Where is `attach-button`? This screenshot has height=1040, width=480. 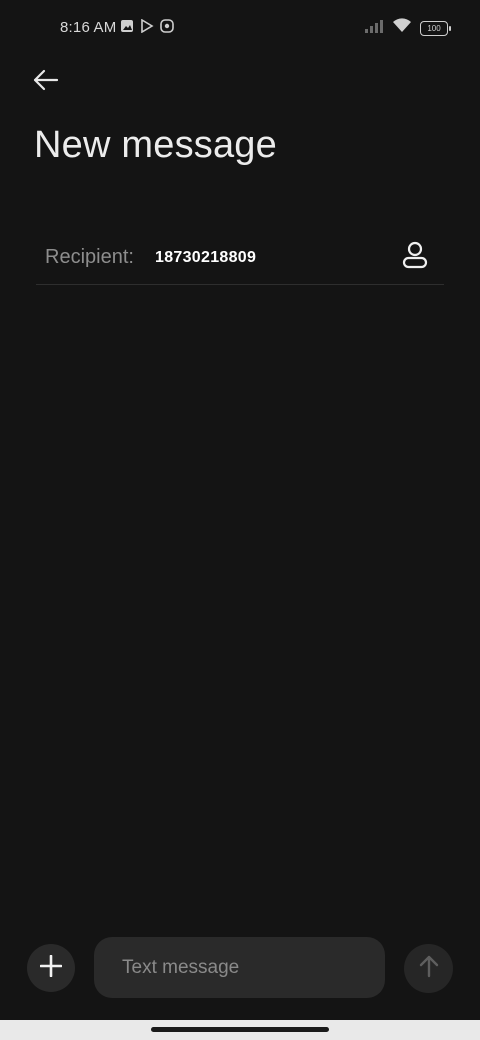 attach-button is located at coordinates (51, 968).